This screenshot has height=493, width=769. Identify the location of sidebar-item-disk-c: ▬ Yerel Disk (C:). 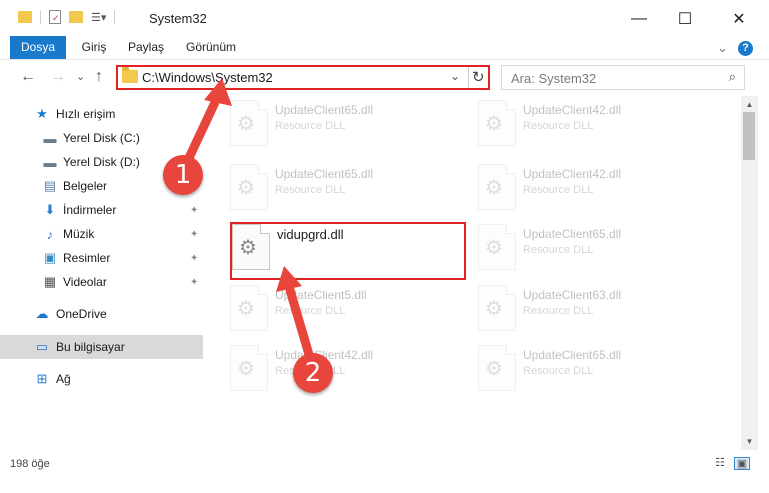
(101, 138).